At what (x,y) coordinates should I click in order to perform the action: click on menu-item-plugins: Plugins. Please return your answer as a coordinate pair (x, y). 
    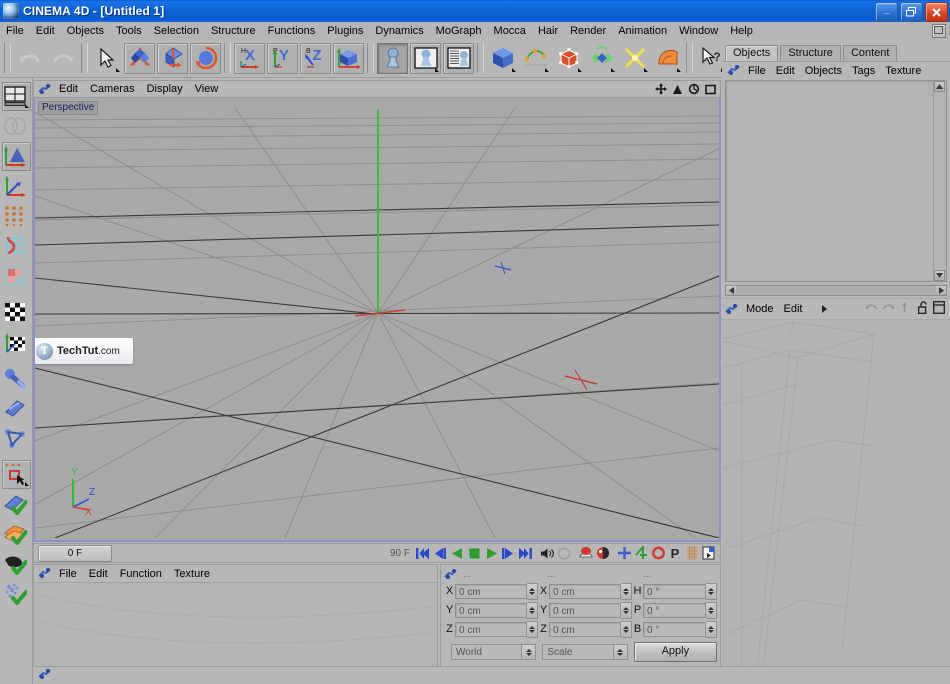
    Looking at the image, I should click on (345, 31).